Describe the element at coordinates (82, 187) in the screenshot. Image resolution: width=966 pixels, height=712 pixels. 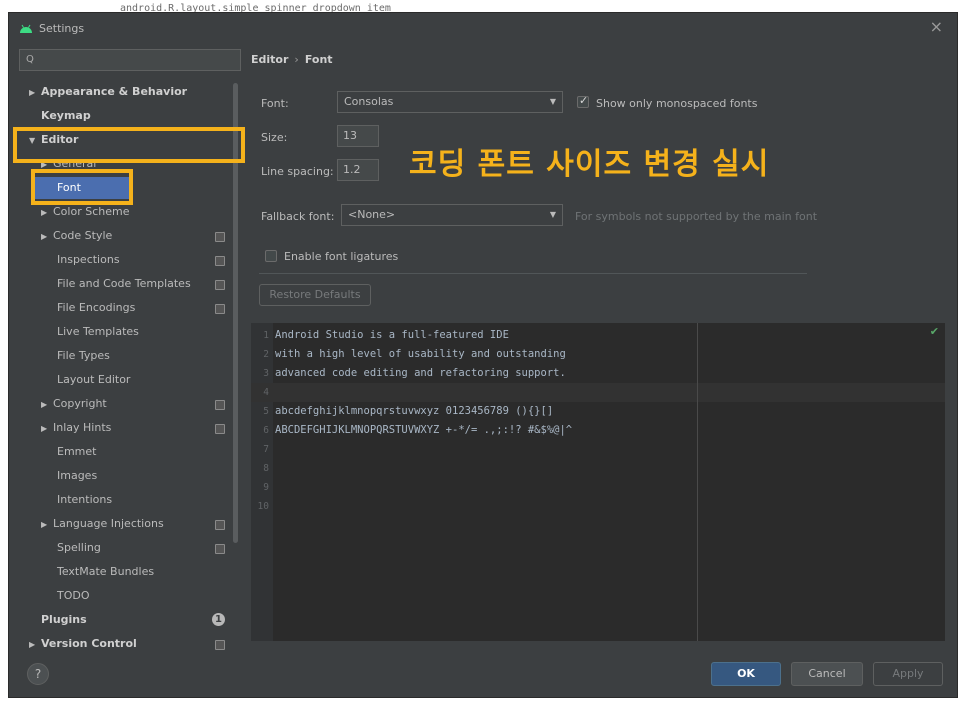
I see `font-highlight-box` at that location.